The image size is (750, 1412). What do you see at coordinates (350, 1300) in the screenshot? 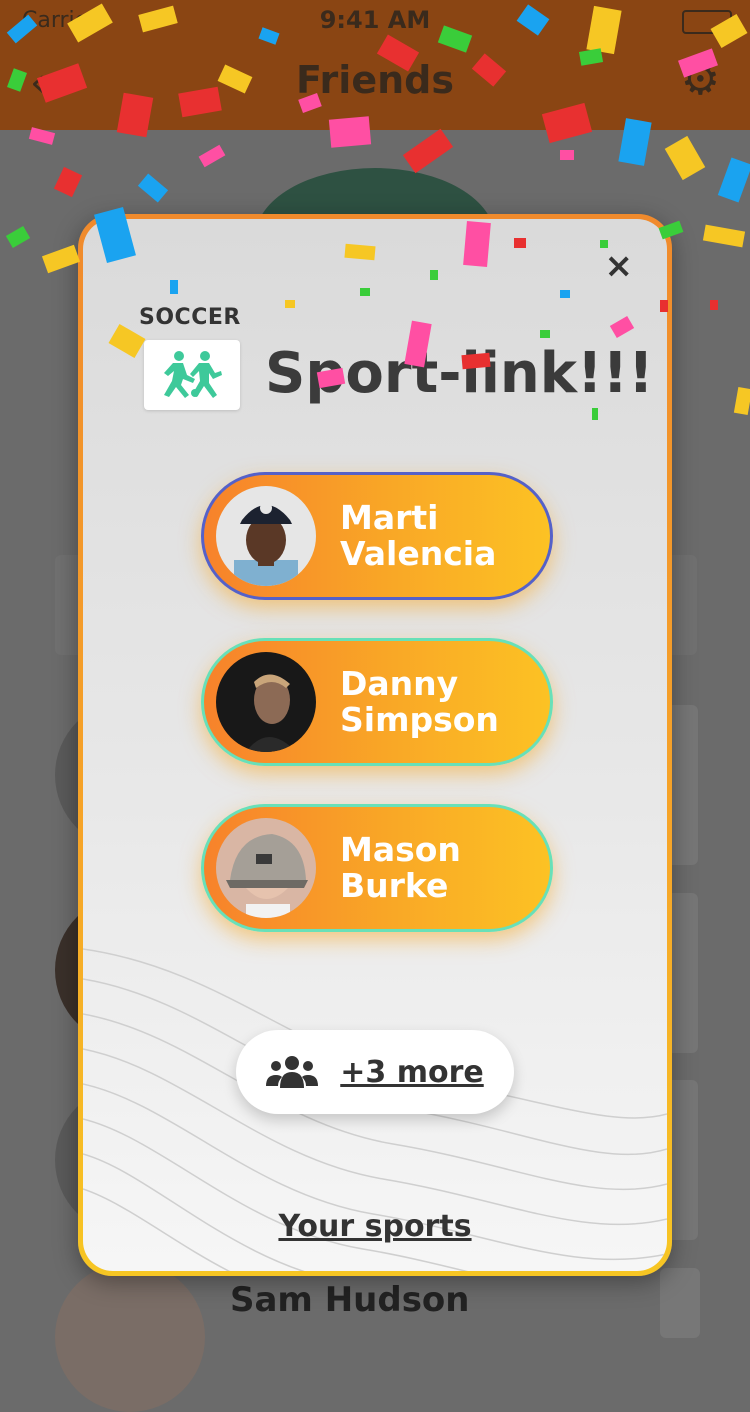
I see `friend-name: Sam Hudson` at bounding box center [350, 1300].